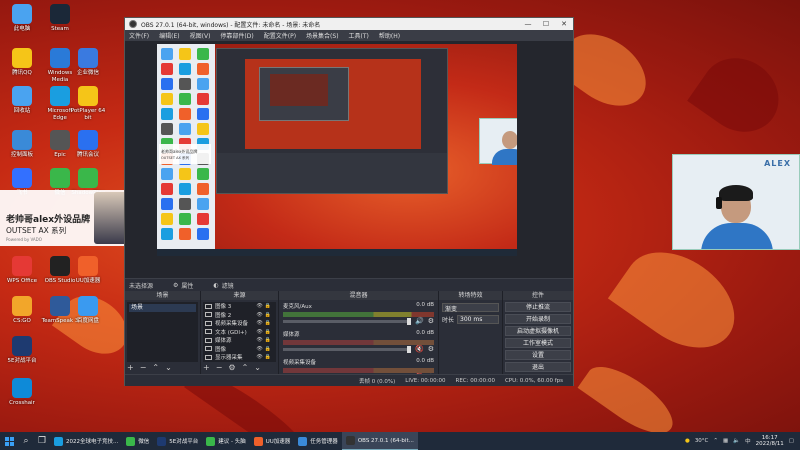  I want to click on scene-item: 场景, so click(162, 308).